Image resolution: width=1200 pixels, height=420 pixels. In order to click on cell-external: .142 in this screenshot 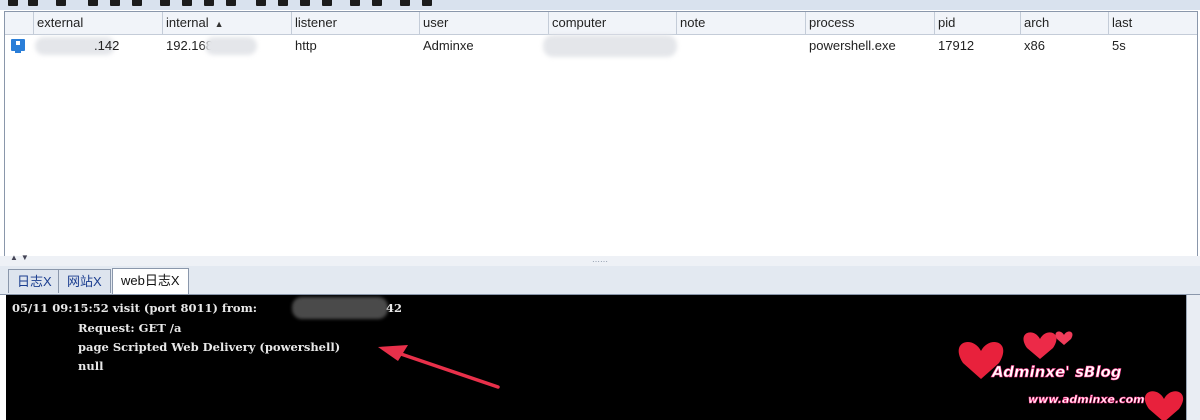, I will do `click(107, 45)`.